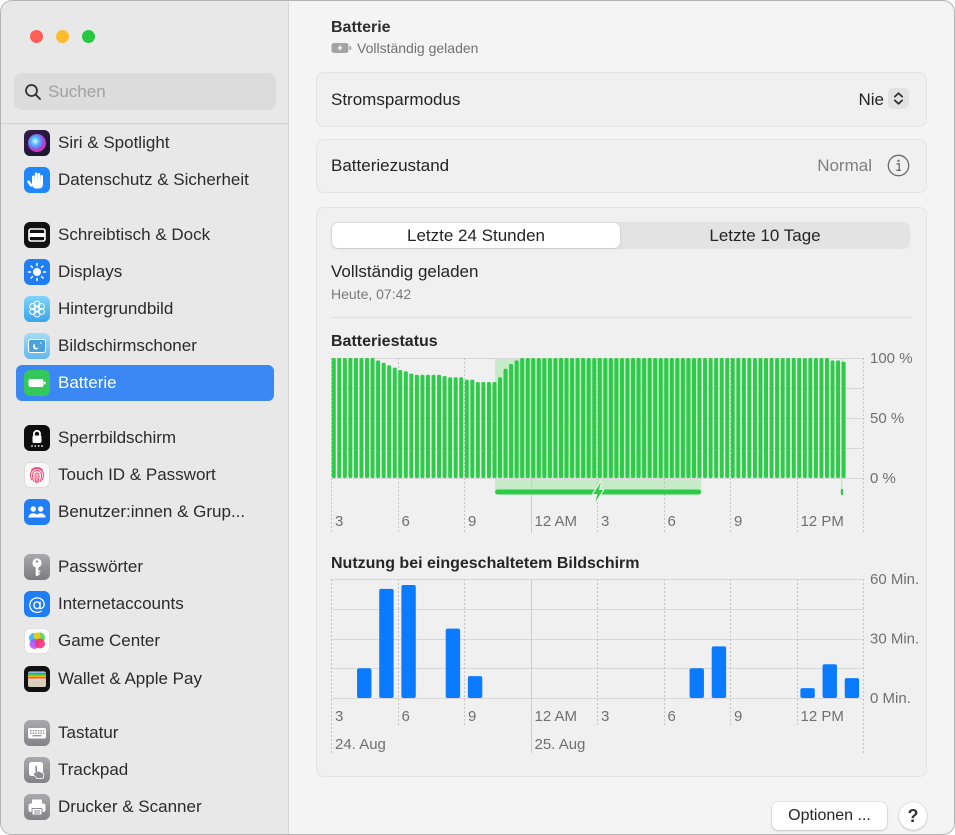  I want to click on low-power-mode-value: Nie, so click(871, 99).